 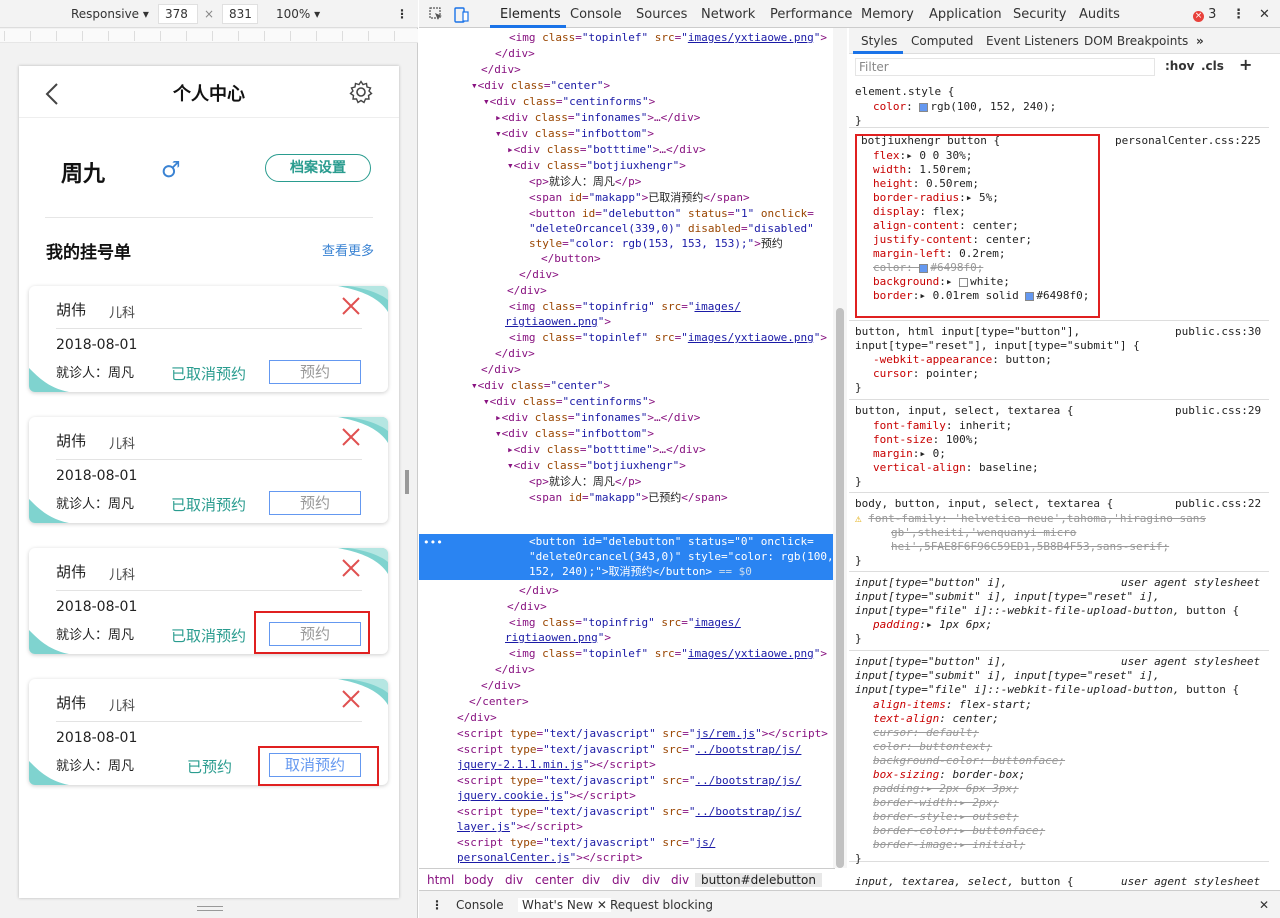 What do you see at coordinates (1212, 14) in the screenshot?
I see `error-count: 3` at bounding box center [1212, 14].